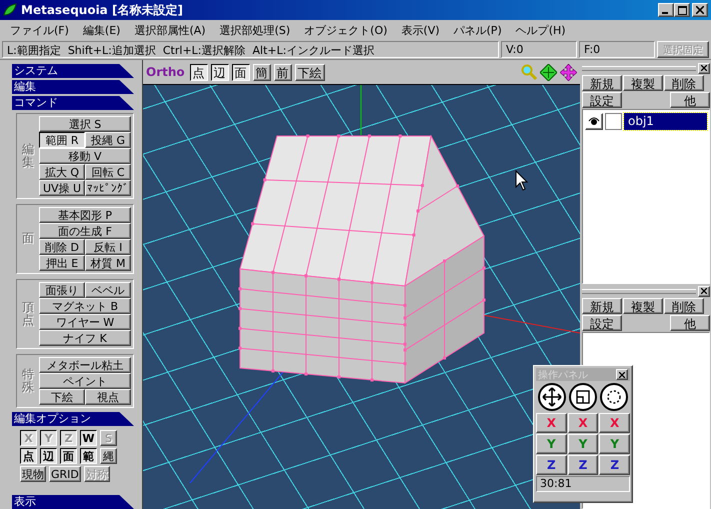 Image resolution: width=711 pixels, height=509 pixels. I want to click on option-toggle: 現物, so click(33, 474).